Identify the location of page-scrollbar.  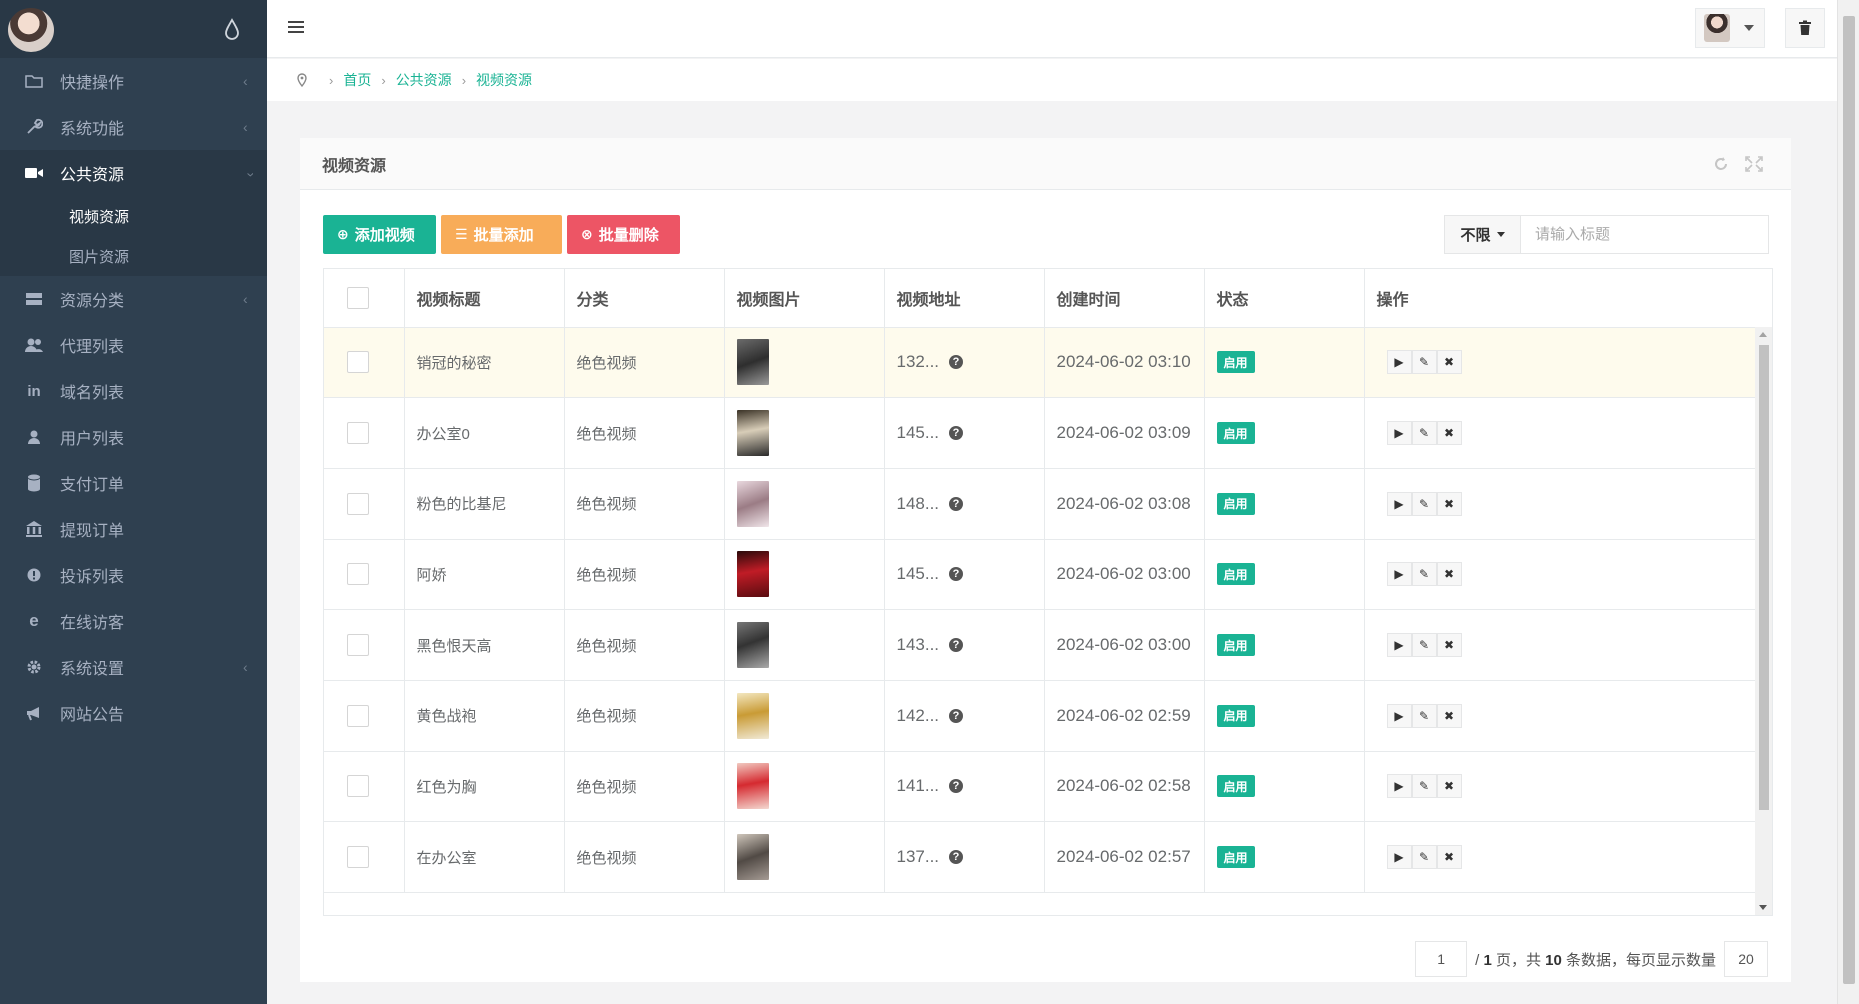
(1848, 502).